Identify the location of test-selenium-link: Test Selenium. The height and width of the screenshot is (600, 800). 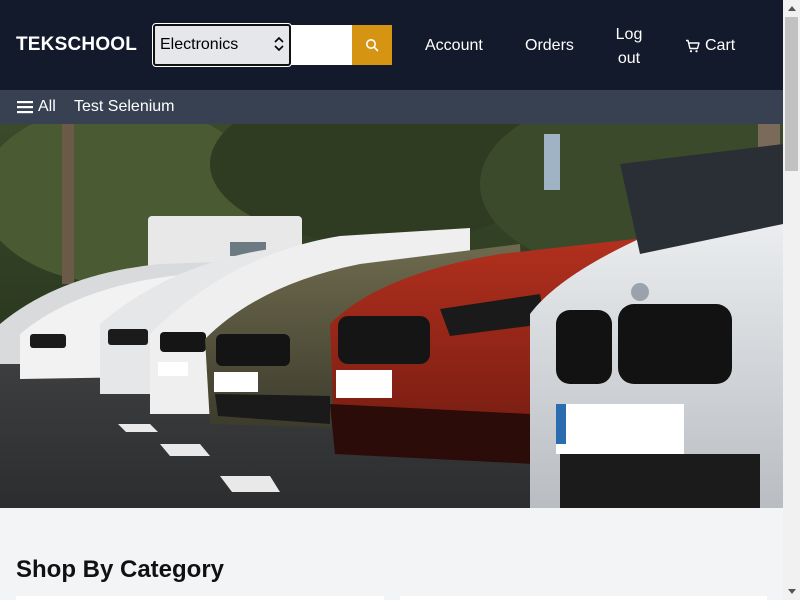
(124, 107).